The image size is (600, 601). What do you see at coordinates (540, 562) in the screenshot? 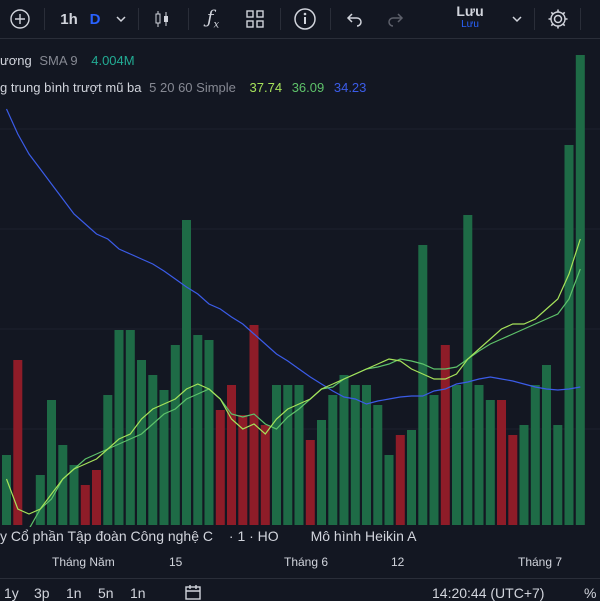
I see `xaxis-label: Tháng 7` at bounding box center [540, 562].